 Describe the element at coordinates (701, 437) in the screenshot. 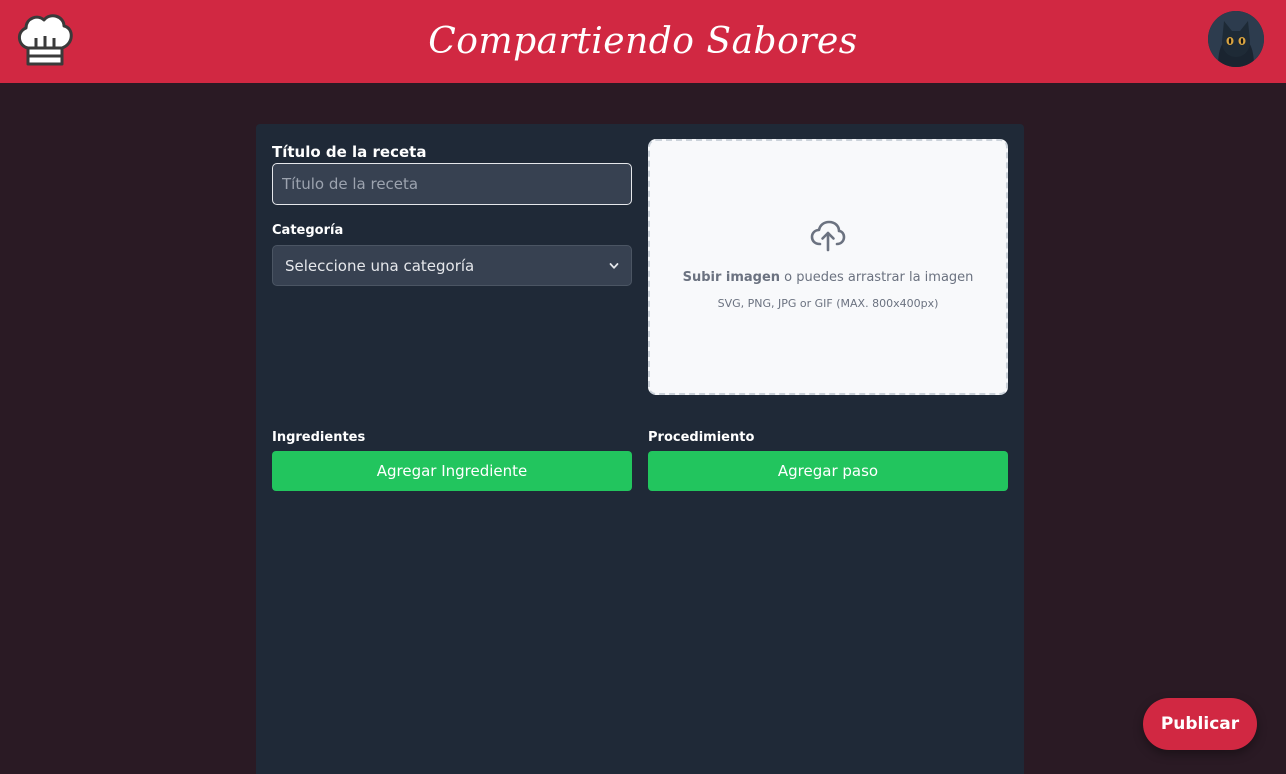

I see `procedure-label: Procedimiento` at that location.